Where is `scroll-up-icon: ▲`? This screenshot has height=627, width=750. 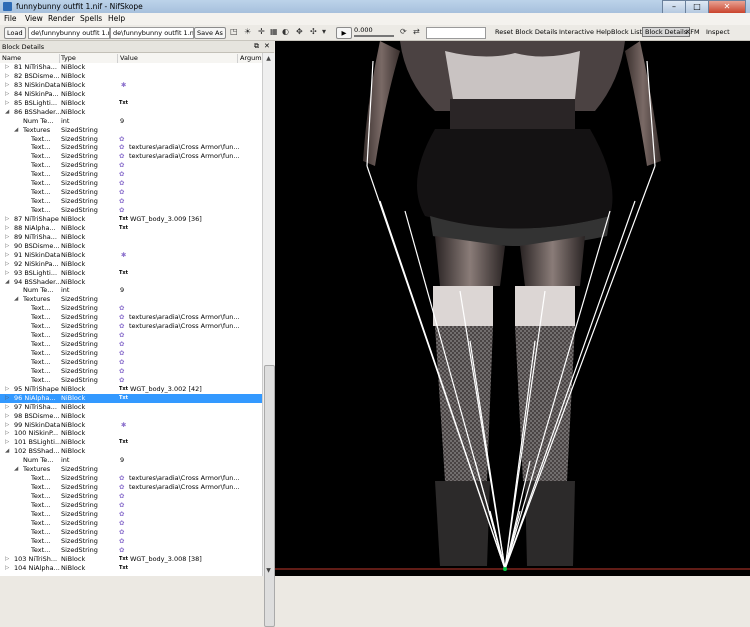 scroll-up-icon: ▲ is located at coordinates (268, 58).